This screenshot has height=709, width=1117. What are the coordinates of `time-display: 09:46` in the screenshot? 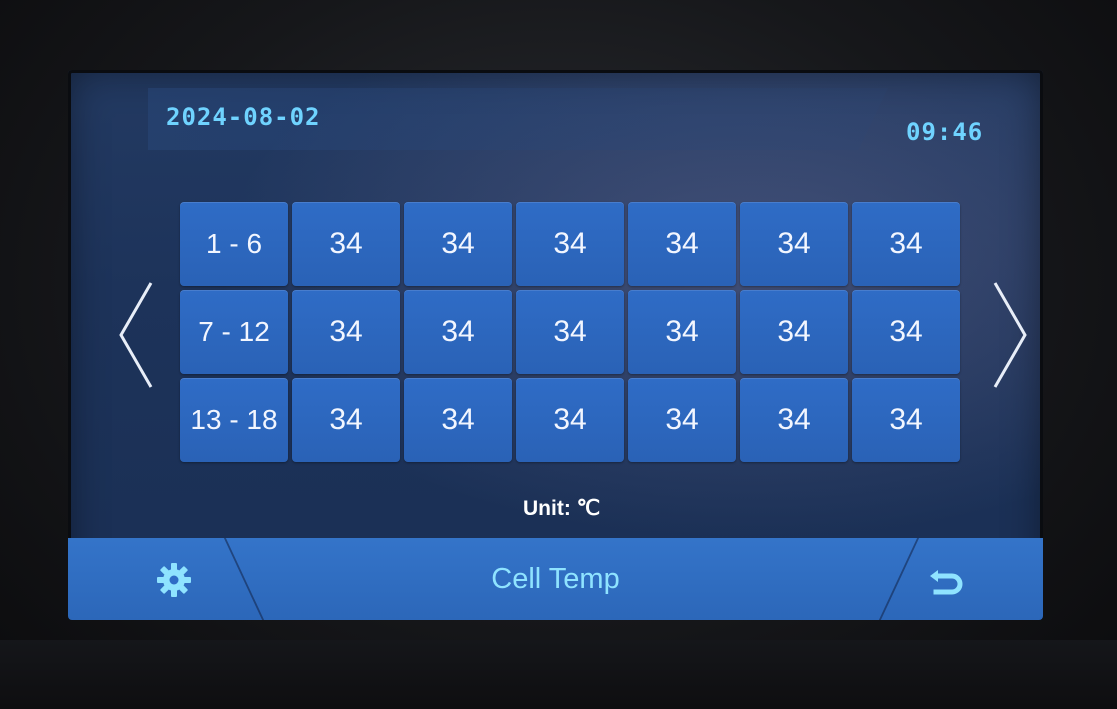 It's located at (945, 132).